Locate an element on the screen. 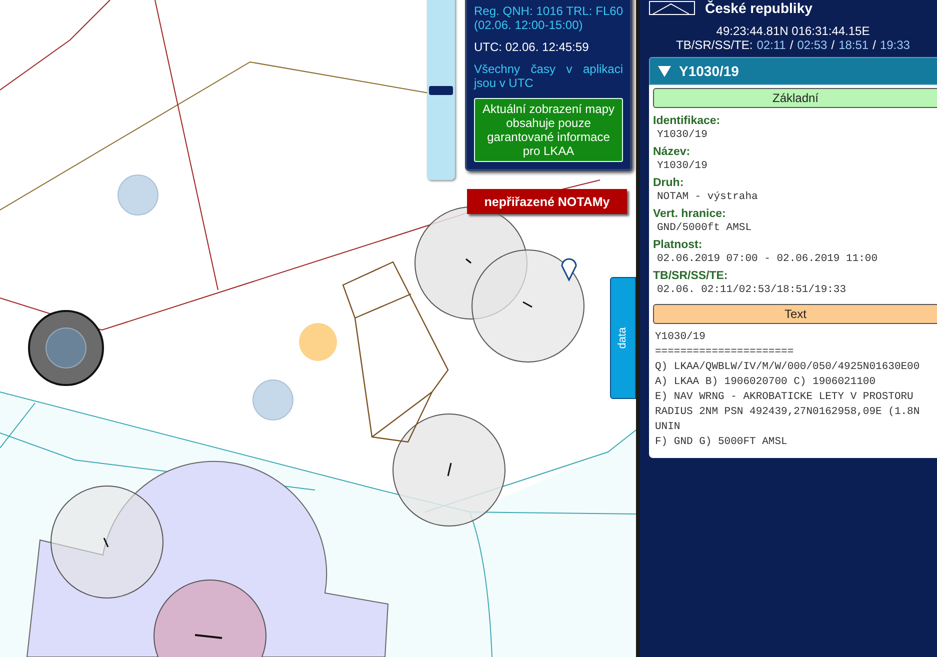 The width and height of the screenshot is (937, 657). field-label: Vert. hranice: is located at coordinates (690, 214).